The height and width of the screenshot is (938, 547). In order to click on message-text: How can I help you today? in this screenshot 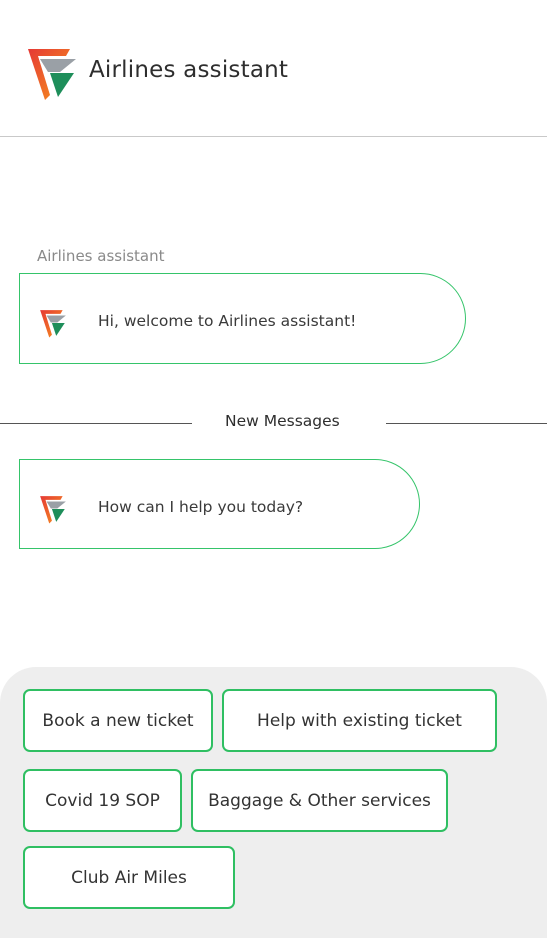, I will do `click(201, 507)`.